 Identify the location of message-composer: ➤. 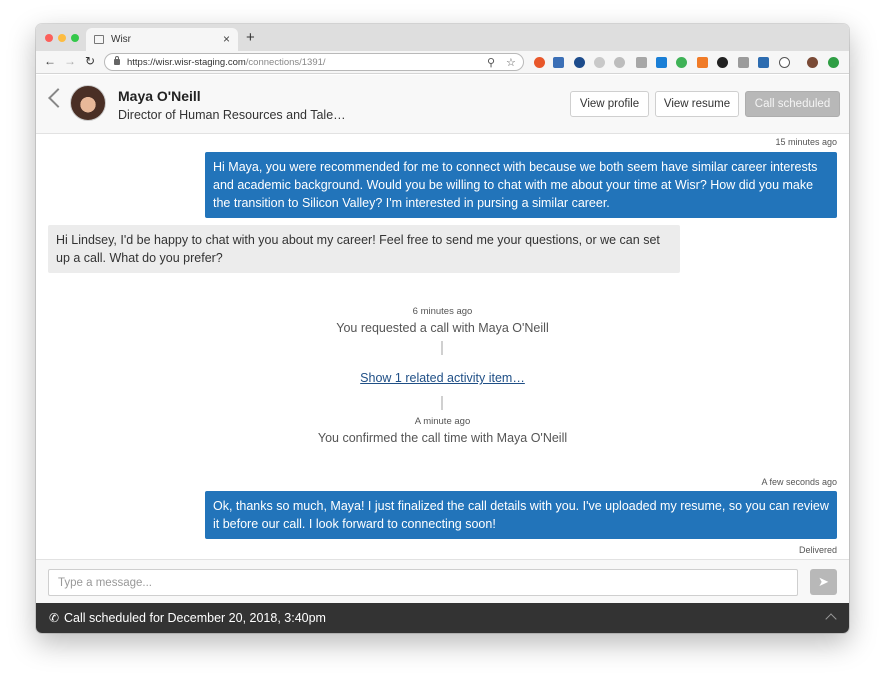
(442, 581).